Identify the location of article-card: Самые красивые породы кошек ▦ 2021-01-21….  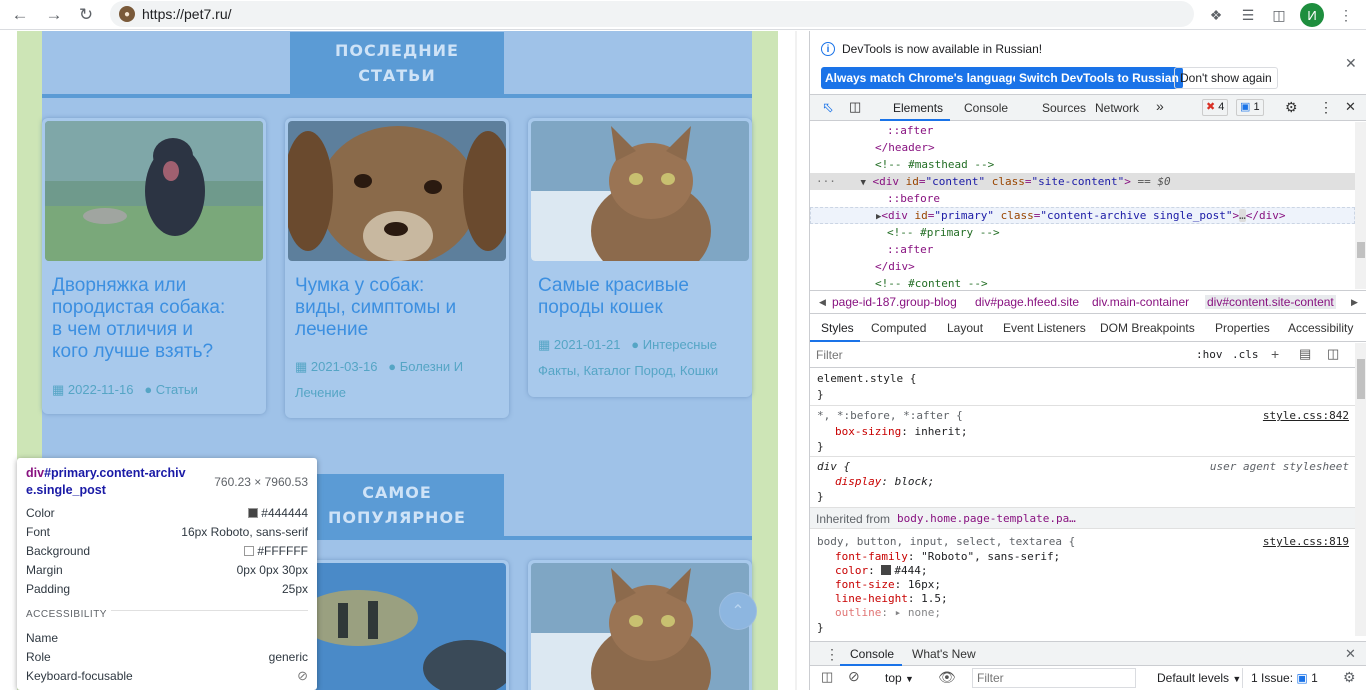
(640, 257).